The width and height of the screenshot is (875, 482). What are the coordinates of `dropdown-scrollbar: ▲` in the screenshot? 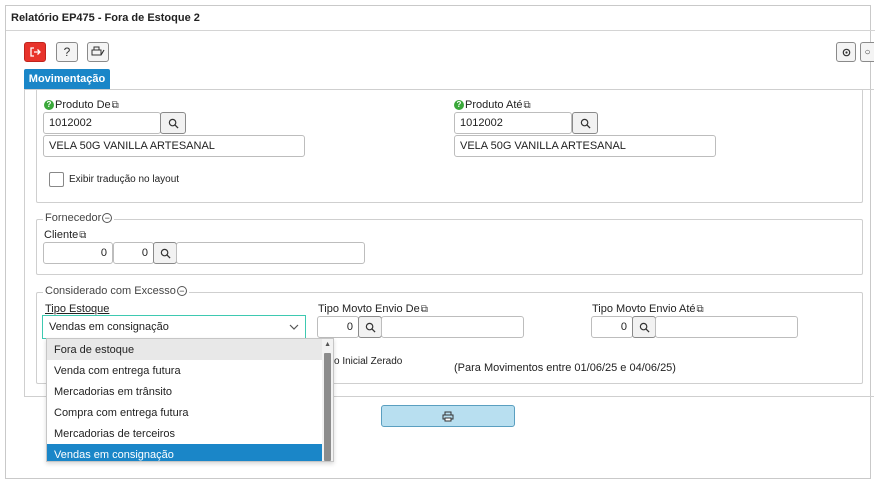 It's located at (327, 400).